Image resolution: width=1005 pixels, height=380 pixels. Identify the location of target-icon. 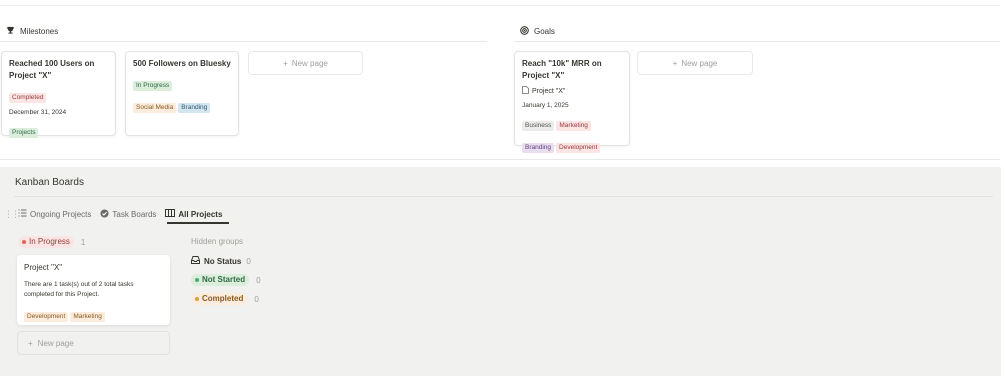
(524, 31).